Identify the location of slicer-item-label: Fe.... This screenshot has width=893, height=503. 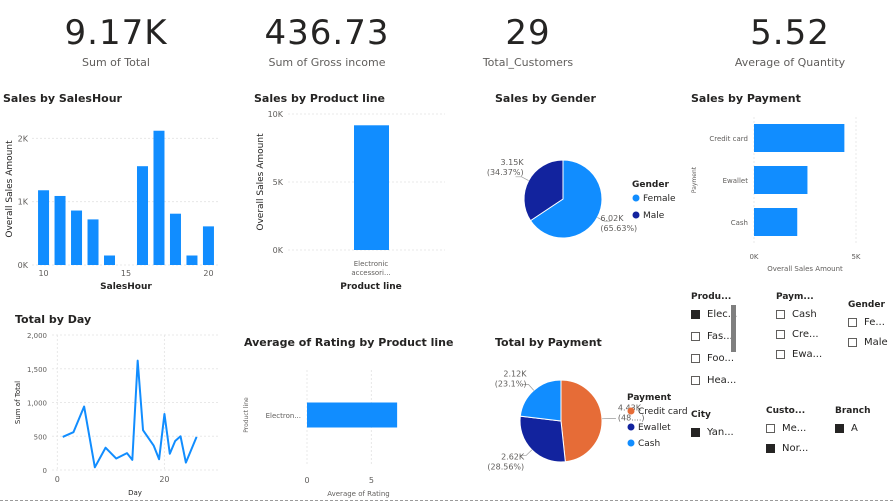
(874, 322).